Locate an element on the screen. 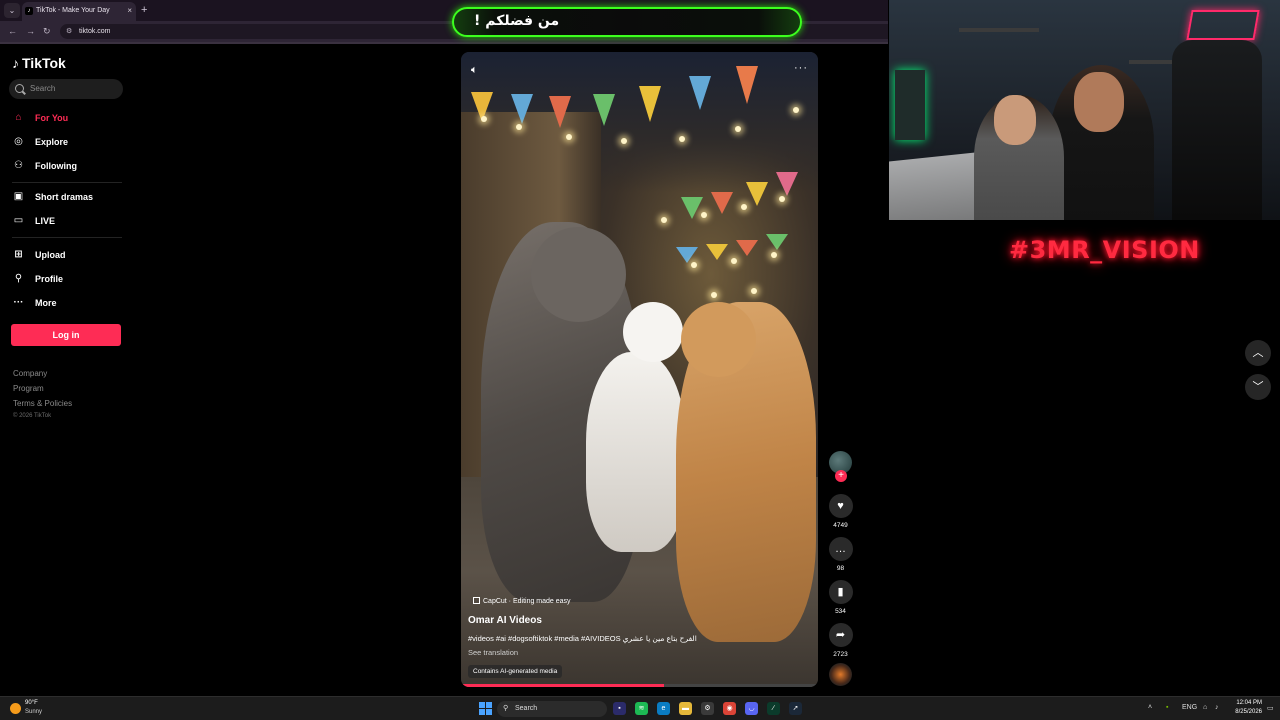 This screenshot has width=1280, height=720. language-indicator: ENG is located at coordinates (1189, 707).